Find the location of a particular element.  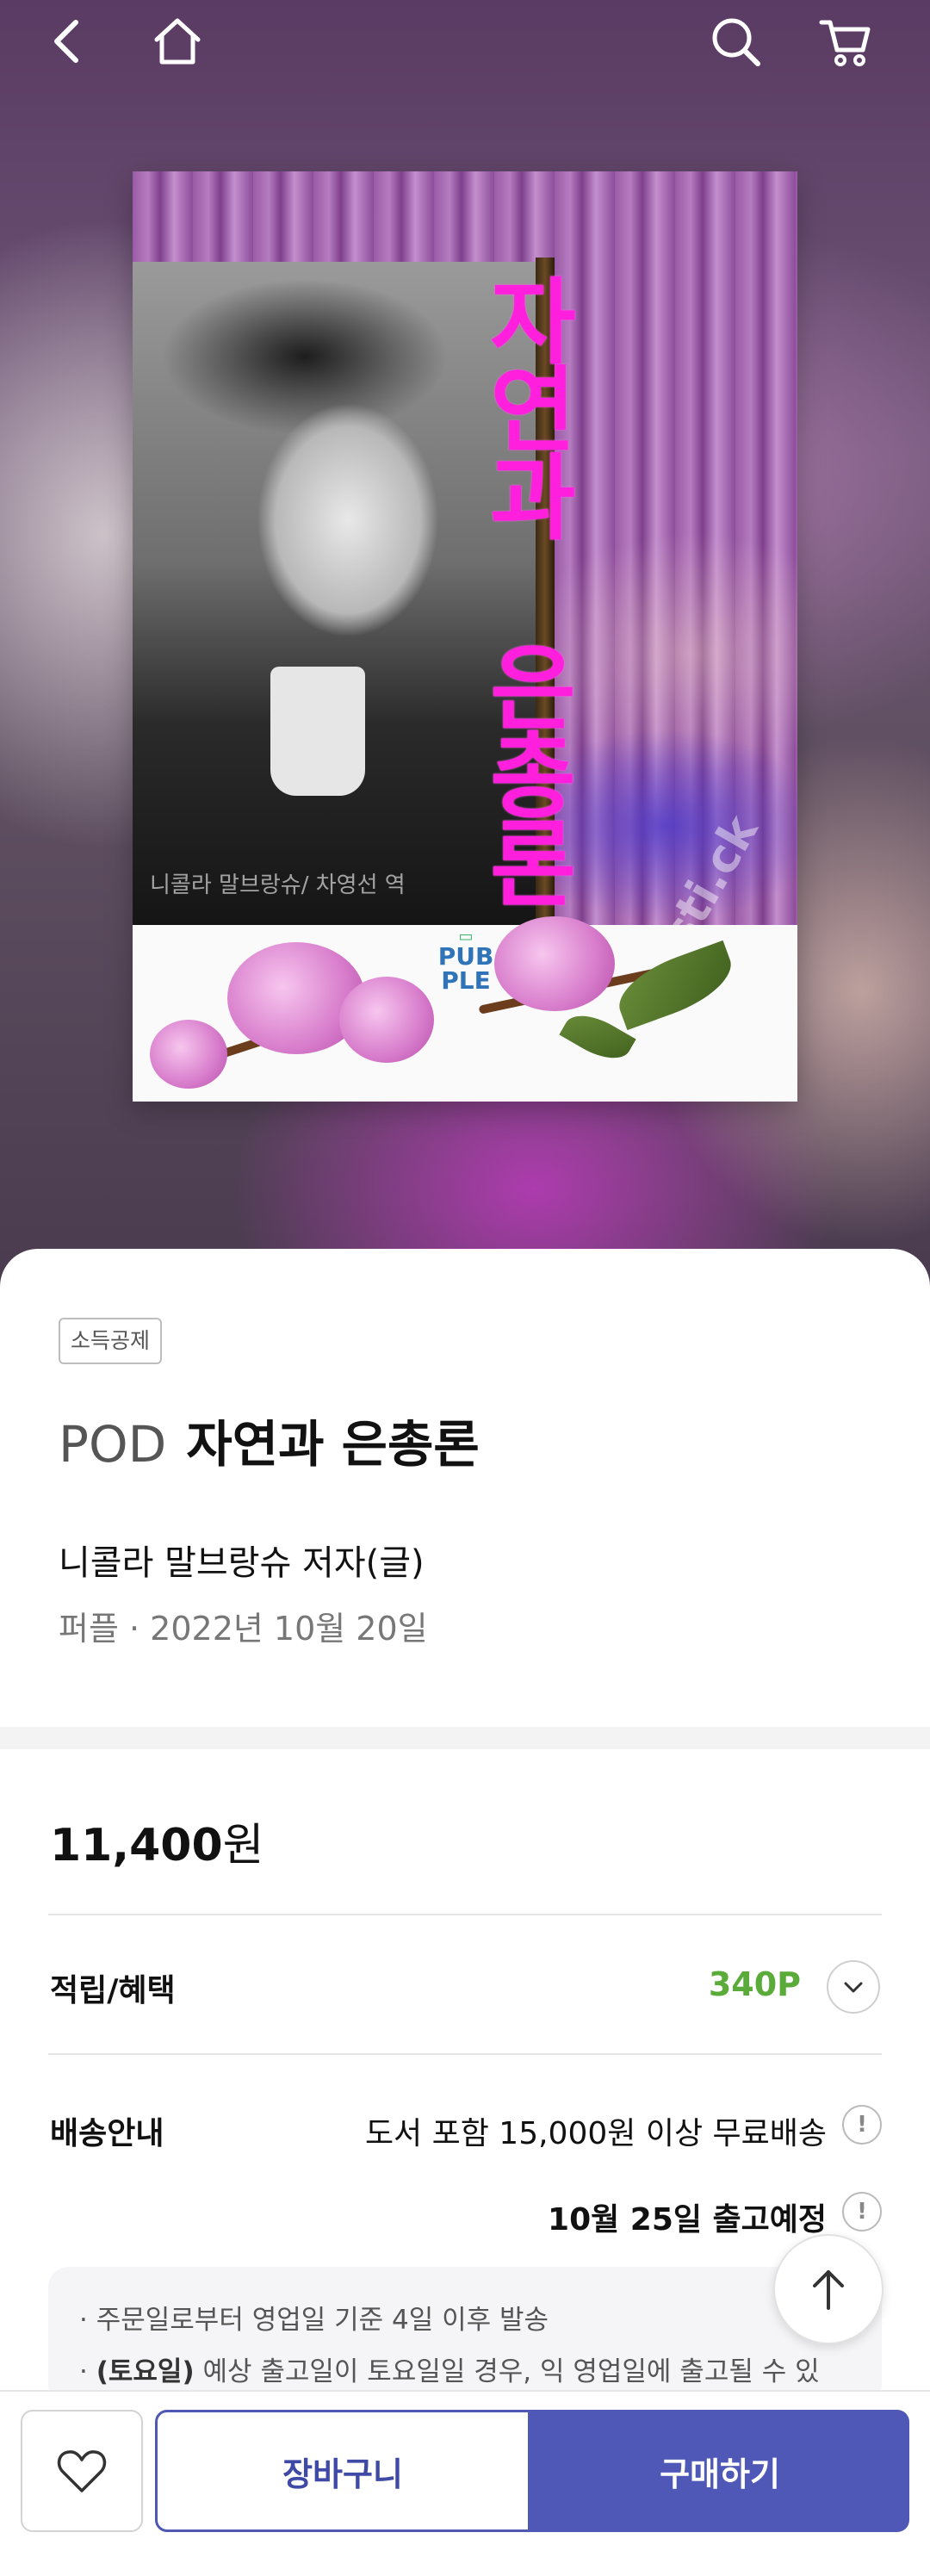

benefit-expand-button is located at coordinates (854, 1987).